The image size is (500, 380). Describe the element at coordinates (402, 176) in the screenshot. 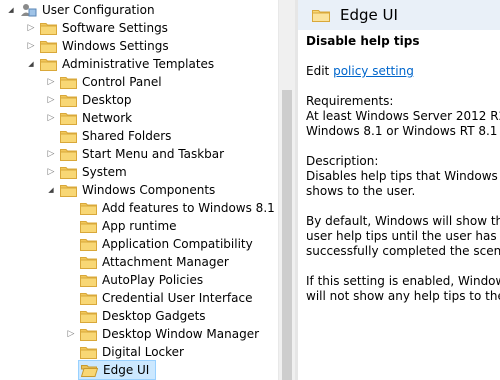

I see `description-text-1: Disables help tips that Windows` at that location.